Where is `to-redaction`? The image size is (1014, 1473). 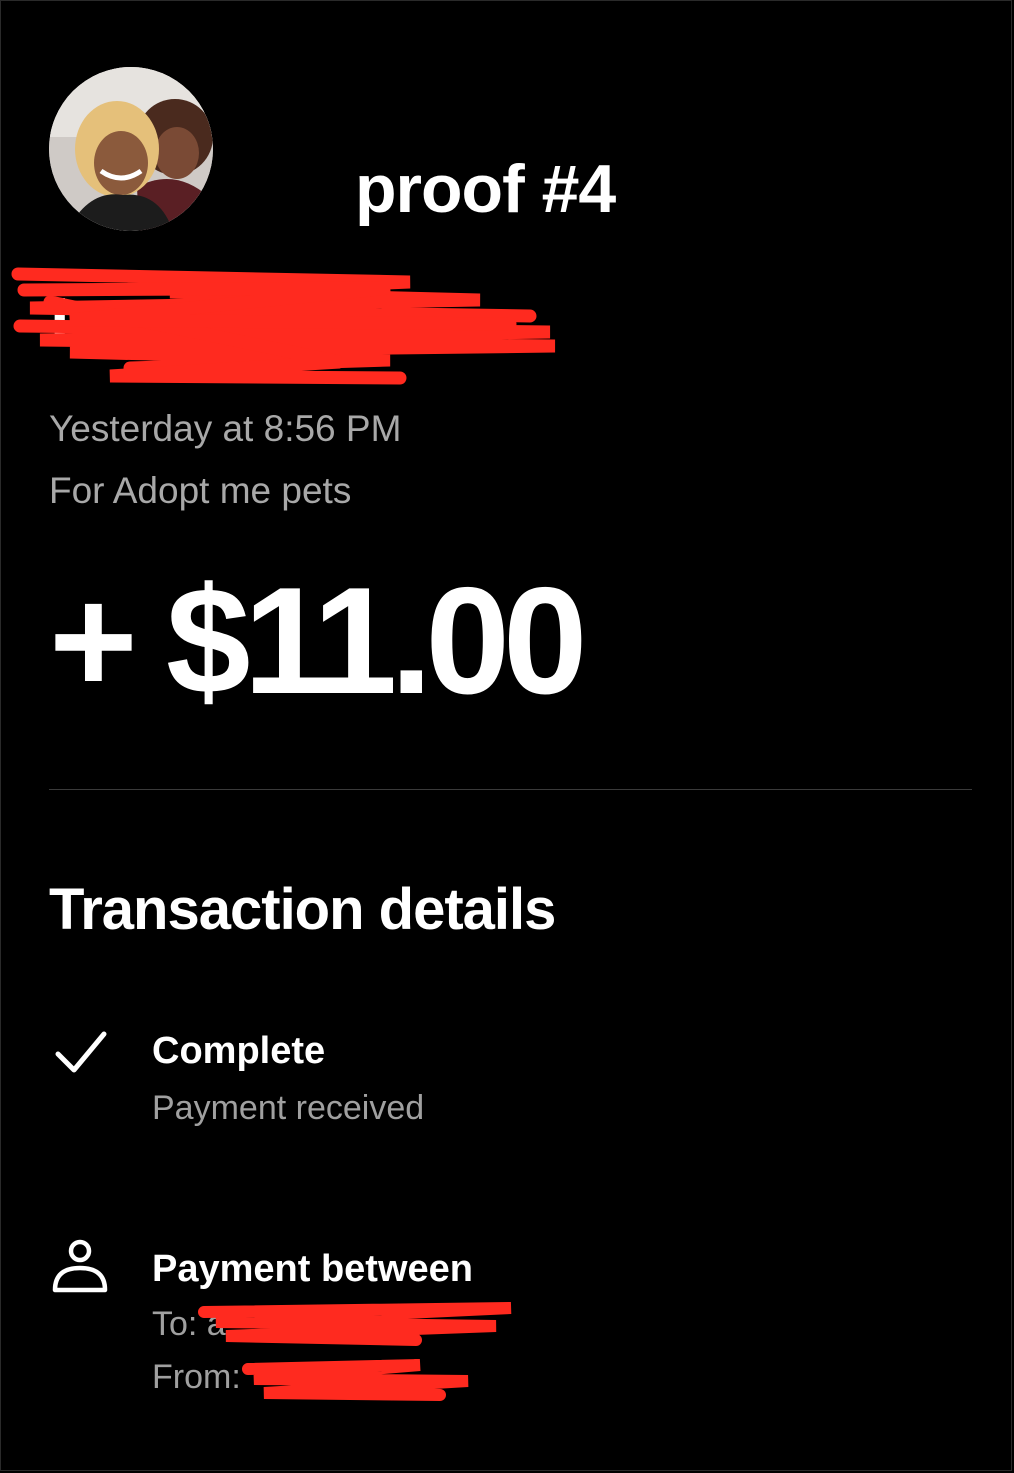
to-redaction is located at coordinates (355, 1324).